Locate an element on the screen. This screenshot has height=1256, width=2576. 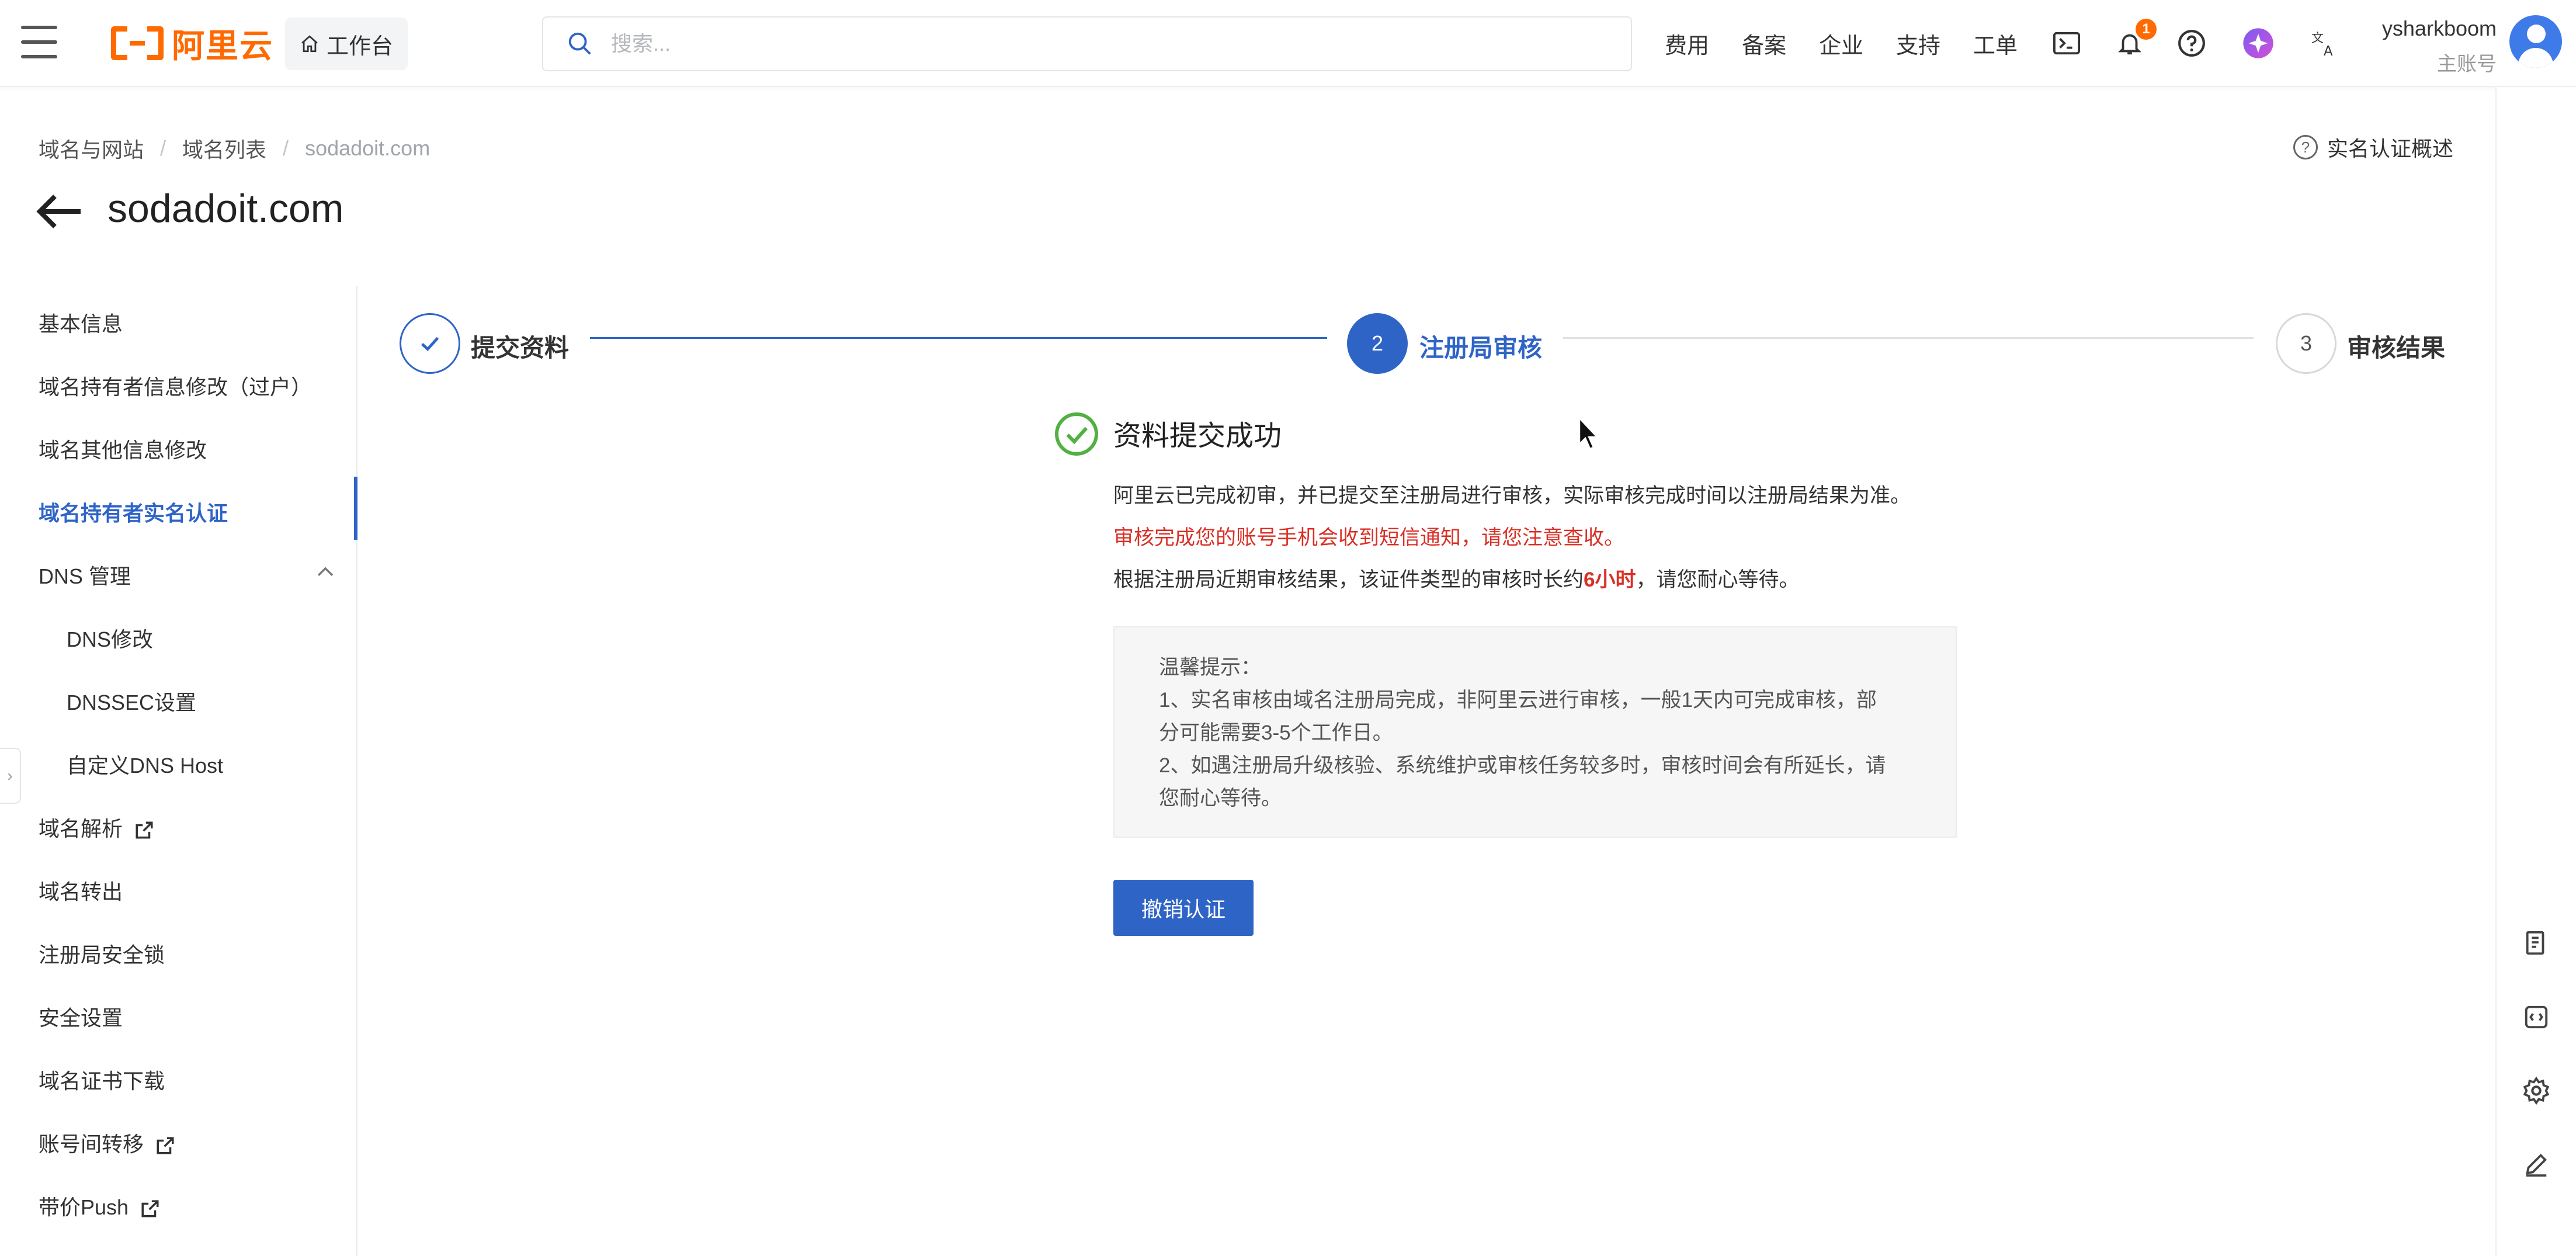
real-name-overview-link: ? 实名认证概述 is located at coordinates (2373, 147).